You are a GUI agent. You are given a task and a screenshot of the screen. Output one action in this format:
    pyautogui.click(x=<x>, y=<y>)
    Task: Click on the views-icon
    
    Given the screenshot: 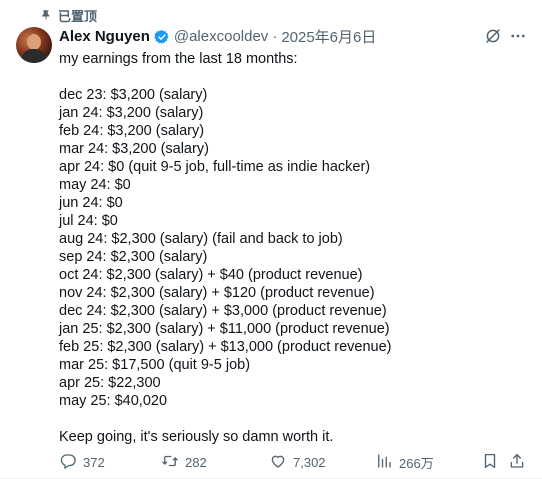 What is the action you would take?
    pyautogui.click(x=384, y=462)
    